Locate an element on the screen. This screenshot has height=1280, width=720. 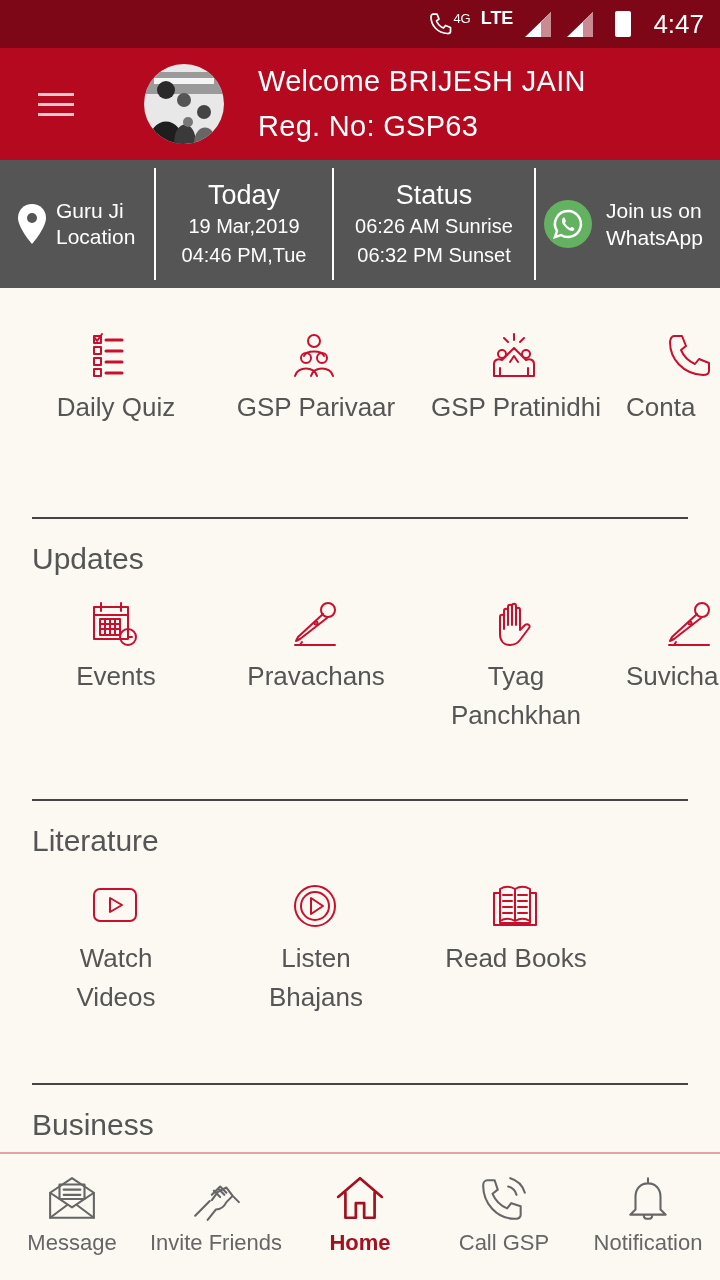
status-line: 06:32 PM Sunset is located at coordinates (434, 255).